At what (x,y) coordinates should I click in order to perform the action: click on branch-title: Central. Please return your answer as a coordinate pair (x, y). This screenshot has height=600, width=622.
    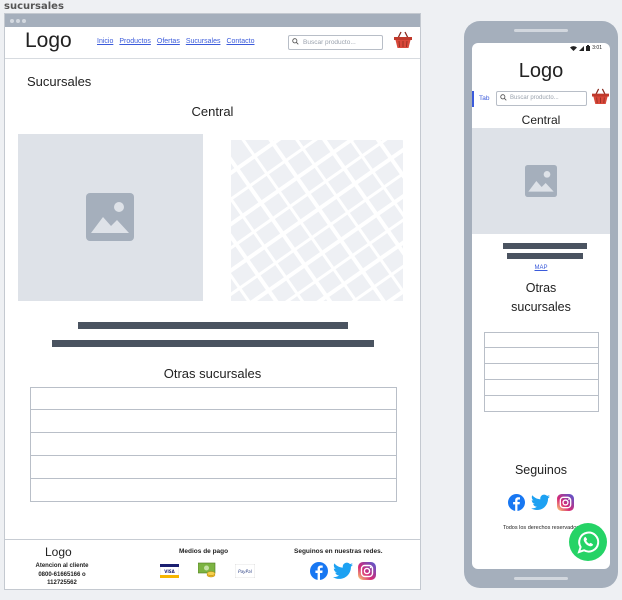
    Looking at the image, I should click on (212, 111).